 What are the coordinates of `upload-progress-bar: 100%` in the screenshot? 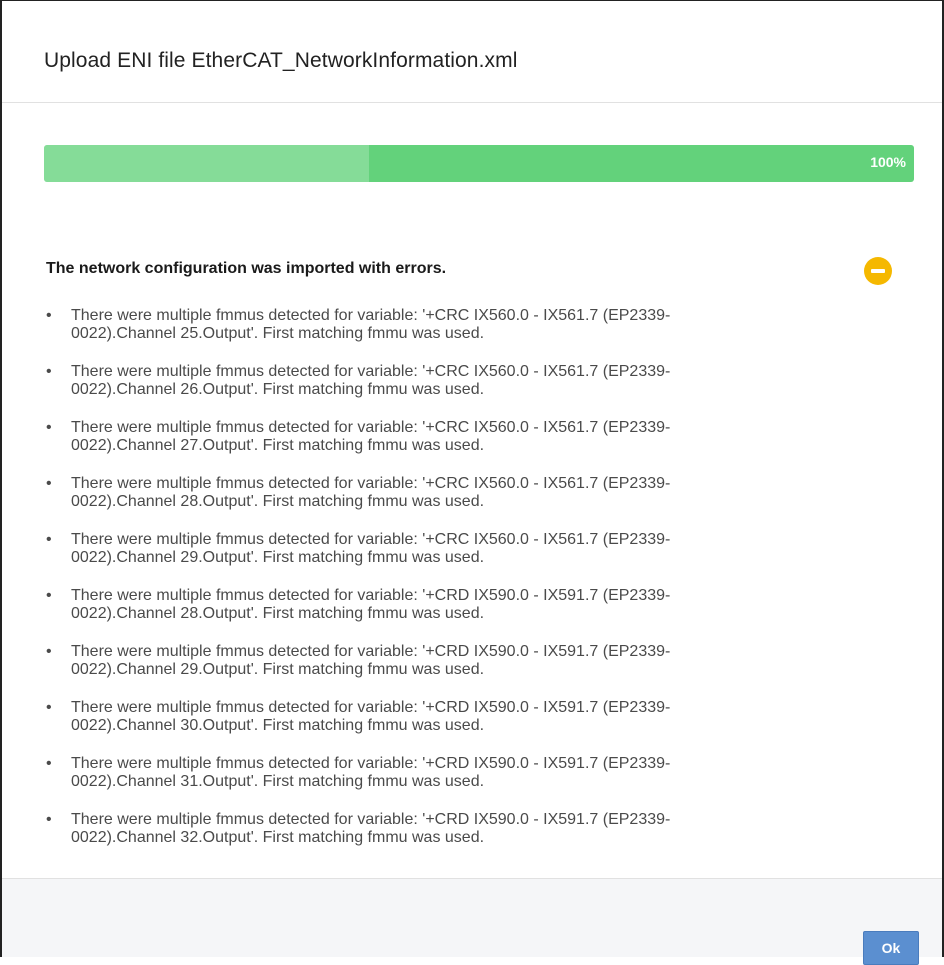 It's located at (479, 163).